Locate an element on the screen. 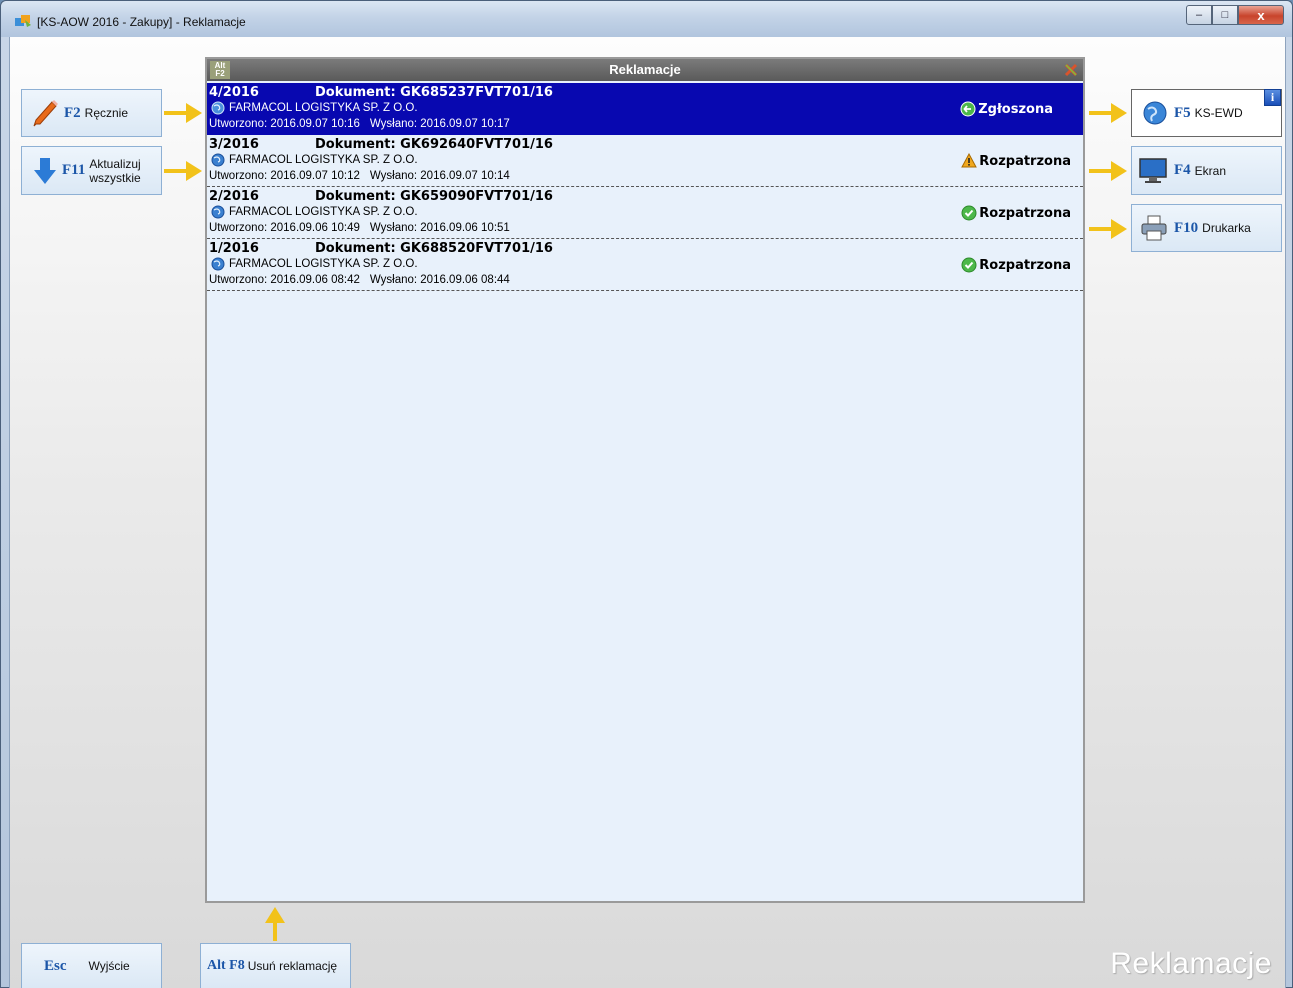 Image resolution: width=1293 pixels, height=988 pixels. printer-button: F10 Drukarka is located at coordinates (1206, 228).